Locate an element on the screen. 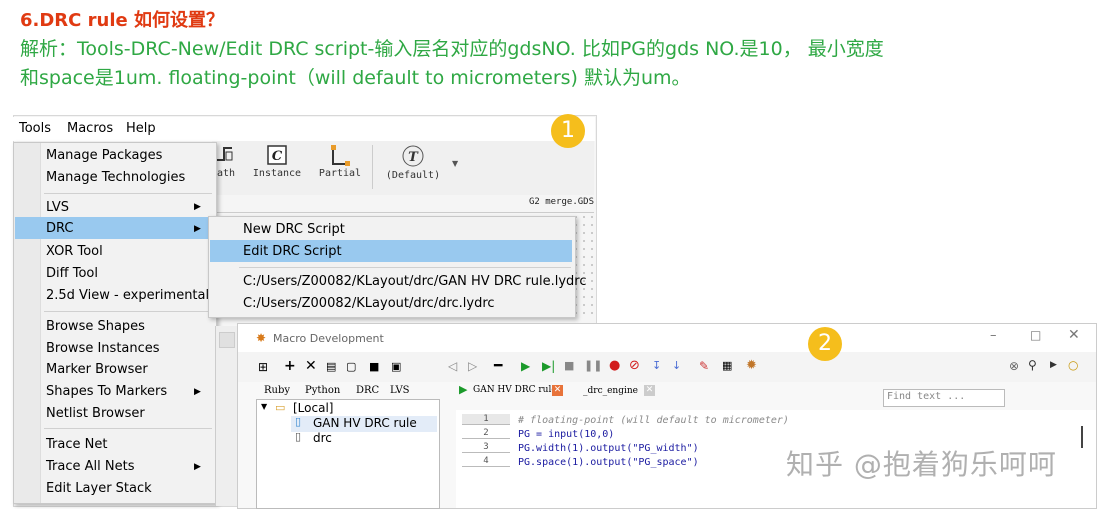 Image resolution: width=1119 pixels, height=509 pixels. submenu-recent-file-2: C:/Users/Z00082/KLayout/drc/drc.lydrc is located at coordinates (369, 303).